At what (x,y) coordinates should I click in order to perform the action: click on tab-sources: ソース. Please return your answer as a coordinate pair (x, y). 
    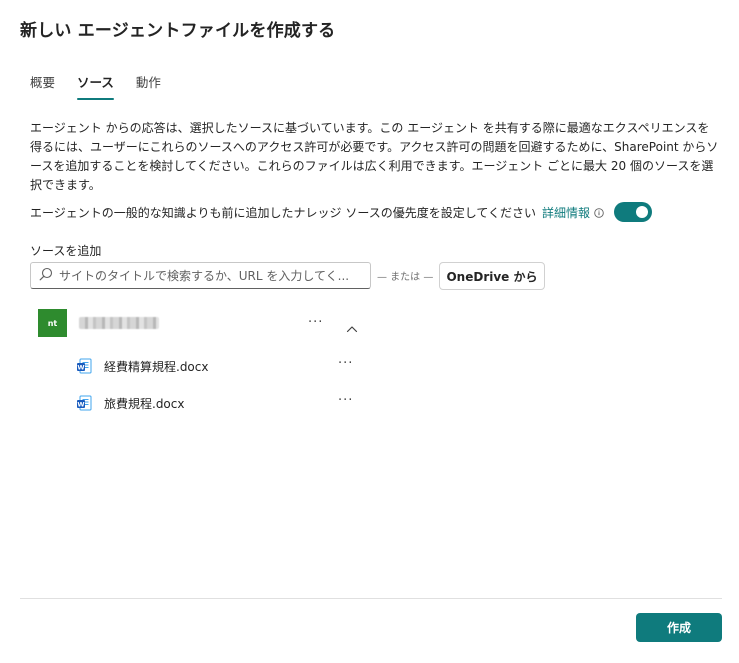
    Looking at the image, I should click on (95, 84).